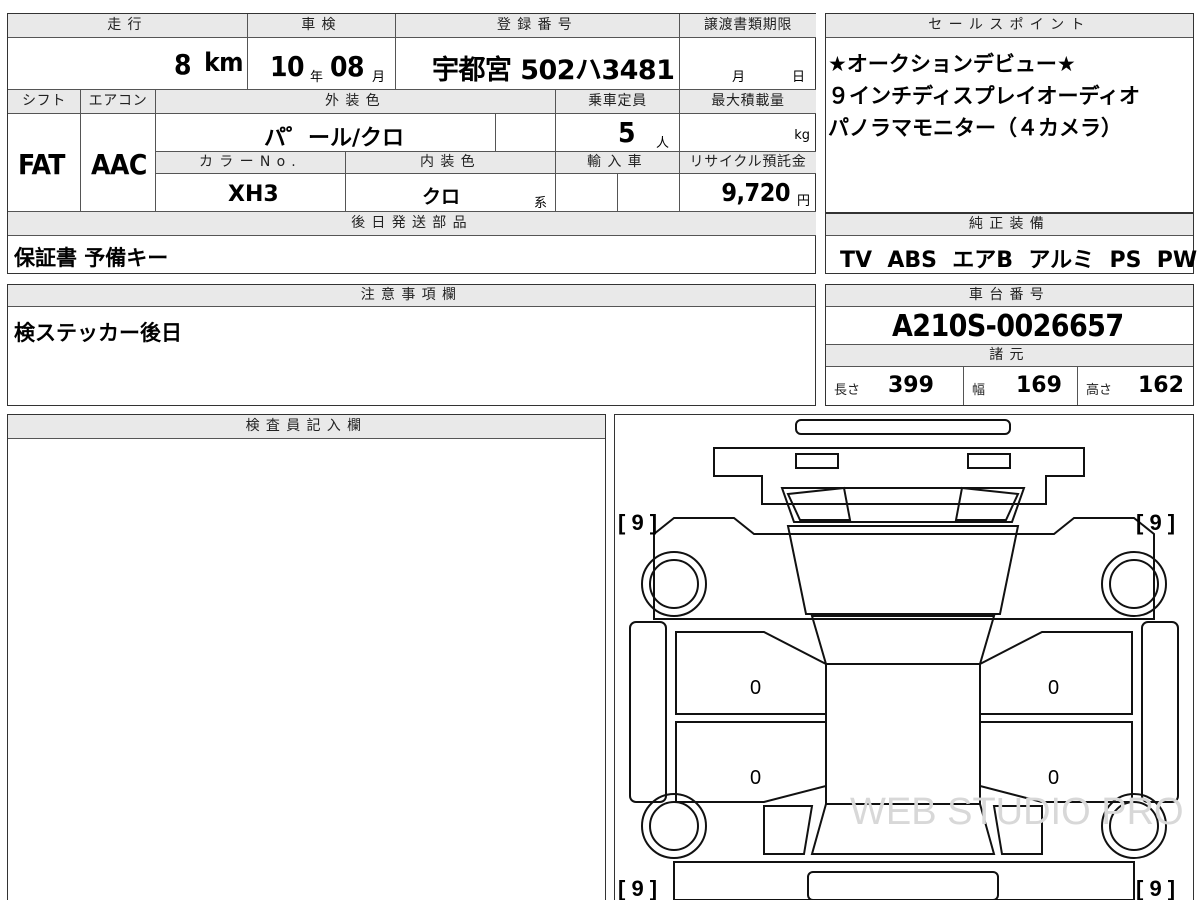  I want to click on exterior-color-header: 外装色, so click(356, 102).